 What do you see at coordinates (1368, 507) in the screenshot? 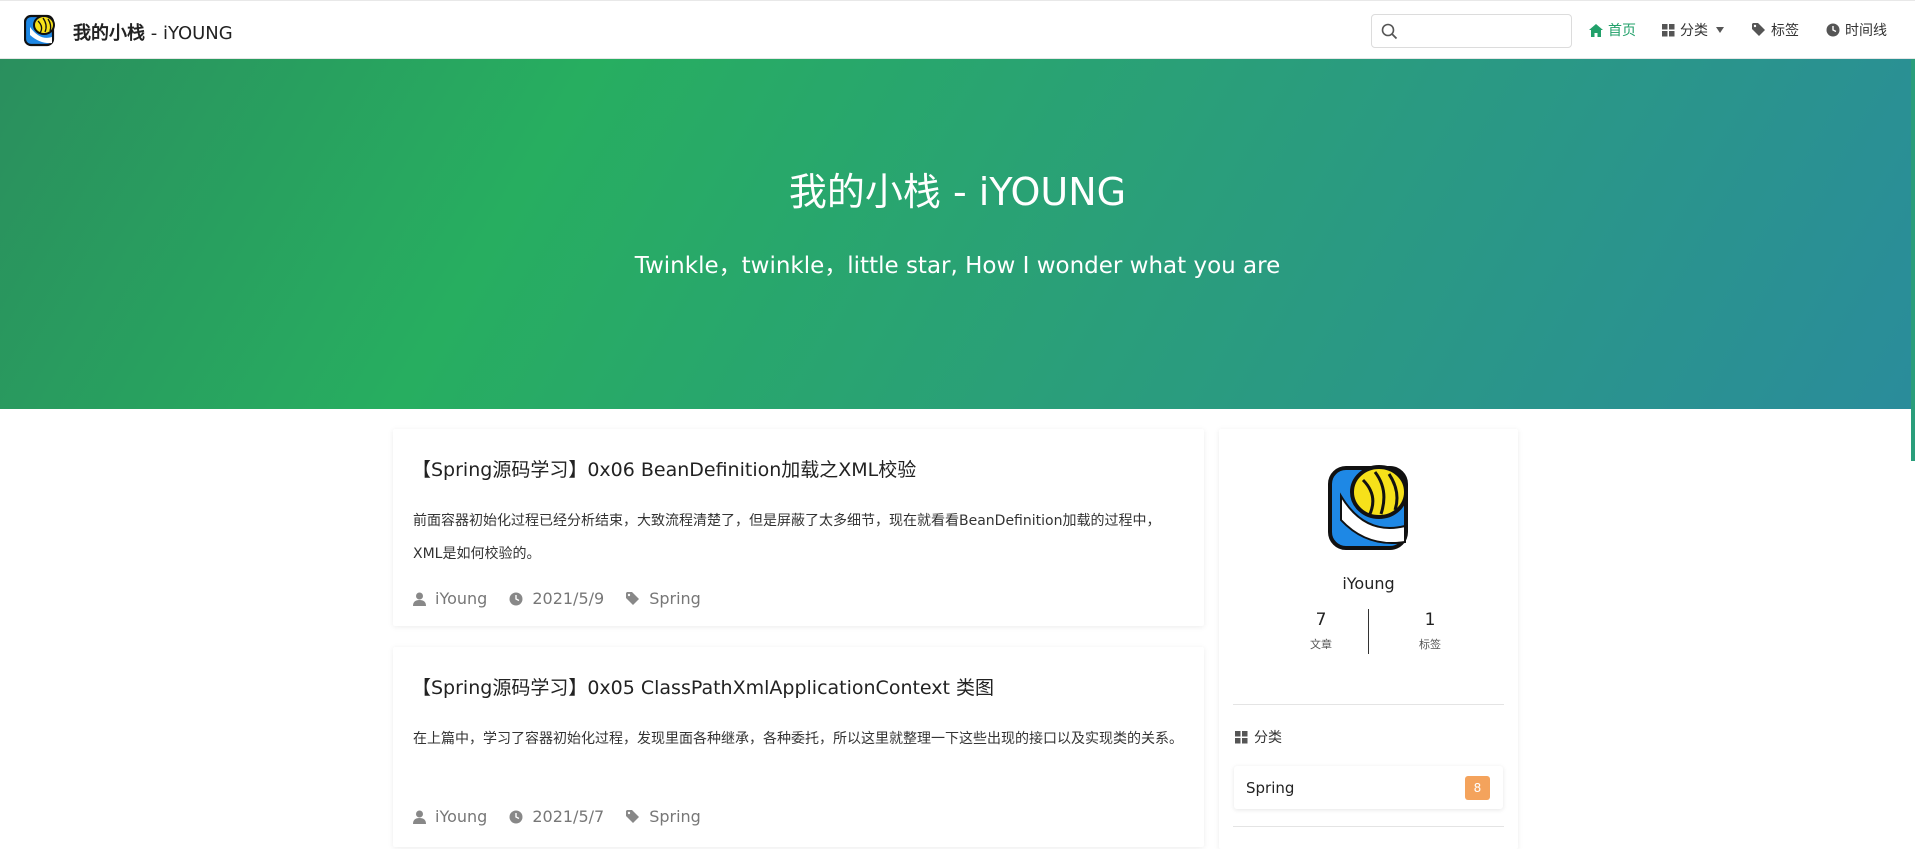
I see `avatar` at bounding box center [1368, 507].